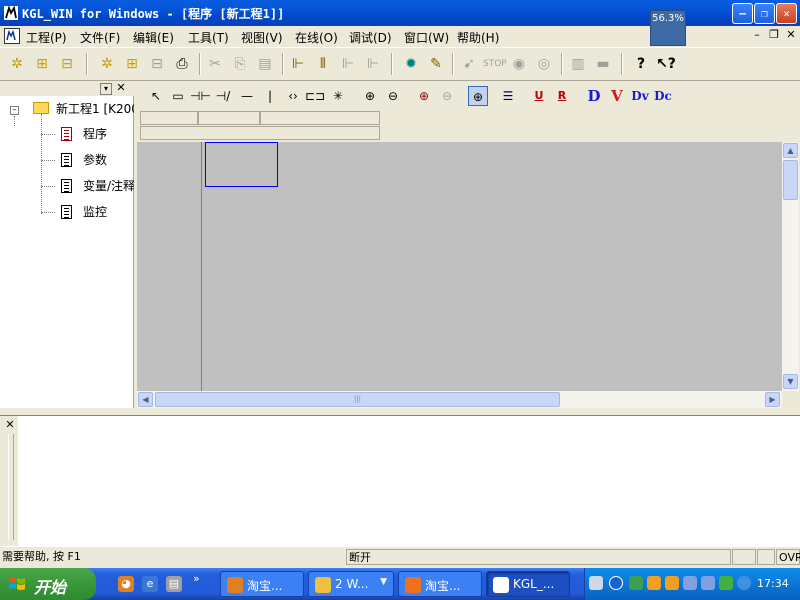 This screenshot has width=800, height=600. What do you see at coordinates (12, 36) in the screenshot?
I see `document-icon` at bounding box center [12, 36].